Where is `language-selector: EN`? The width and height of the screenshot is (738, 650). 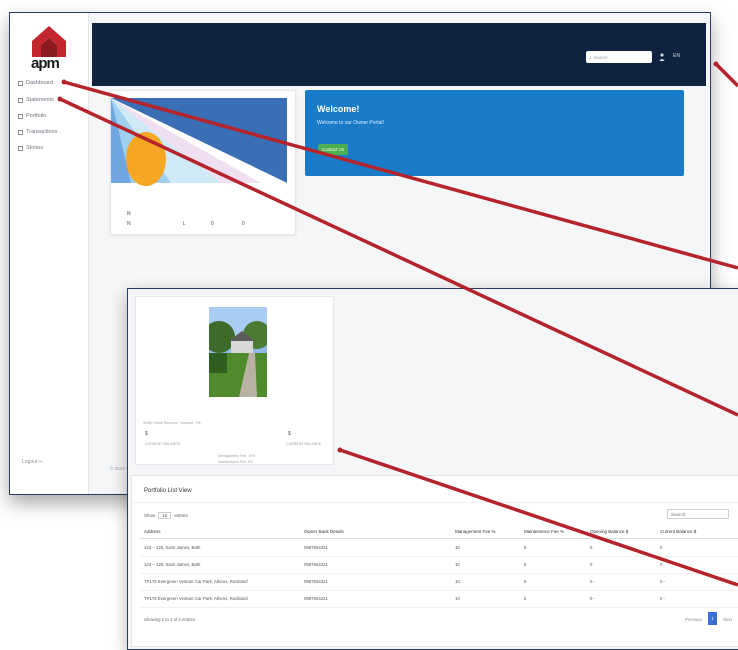 language-selector: EN is located at coordinates (676, 56).